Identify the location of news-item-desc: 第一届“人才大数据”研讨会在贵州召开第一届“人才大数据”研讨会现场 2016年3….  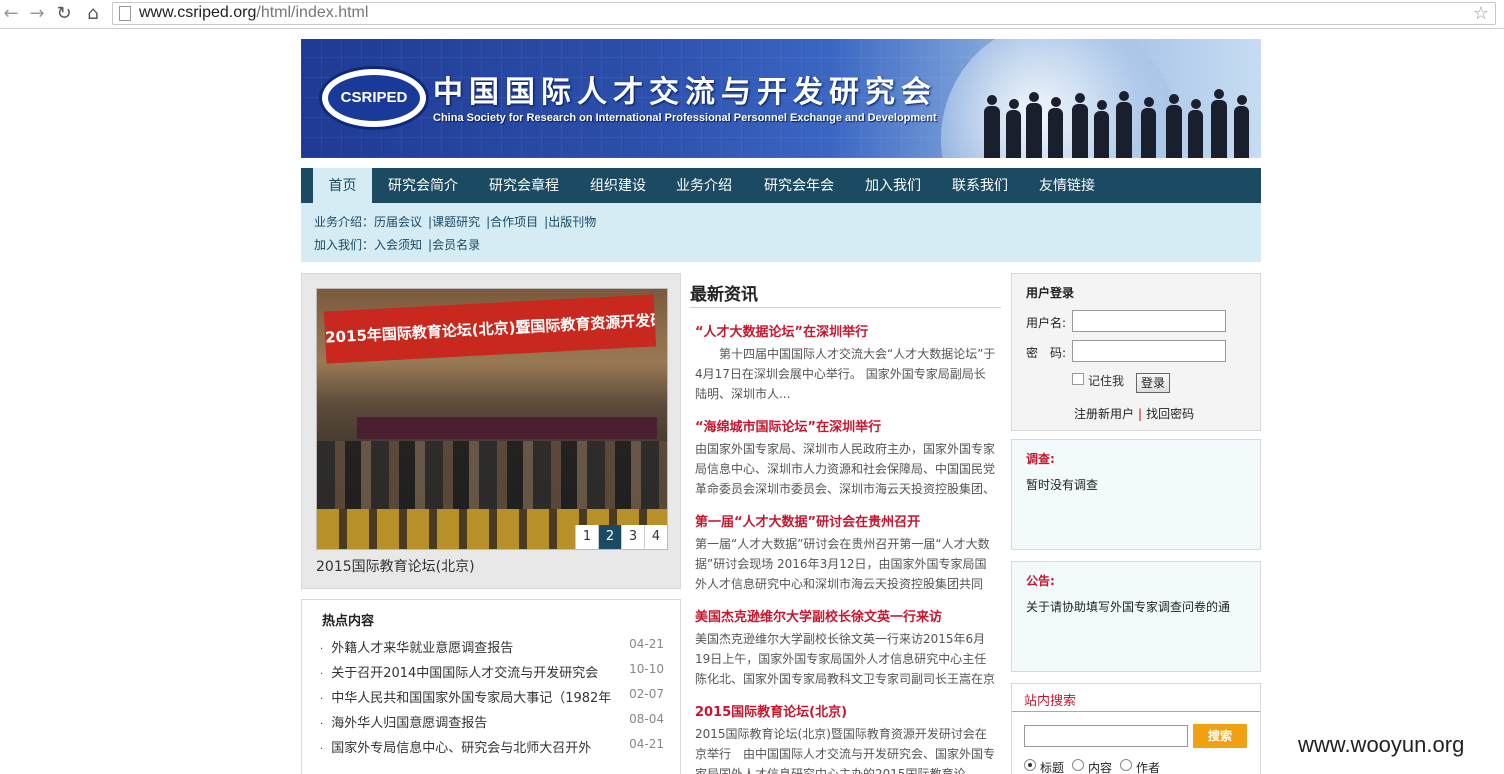
(842, 564).